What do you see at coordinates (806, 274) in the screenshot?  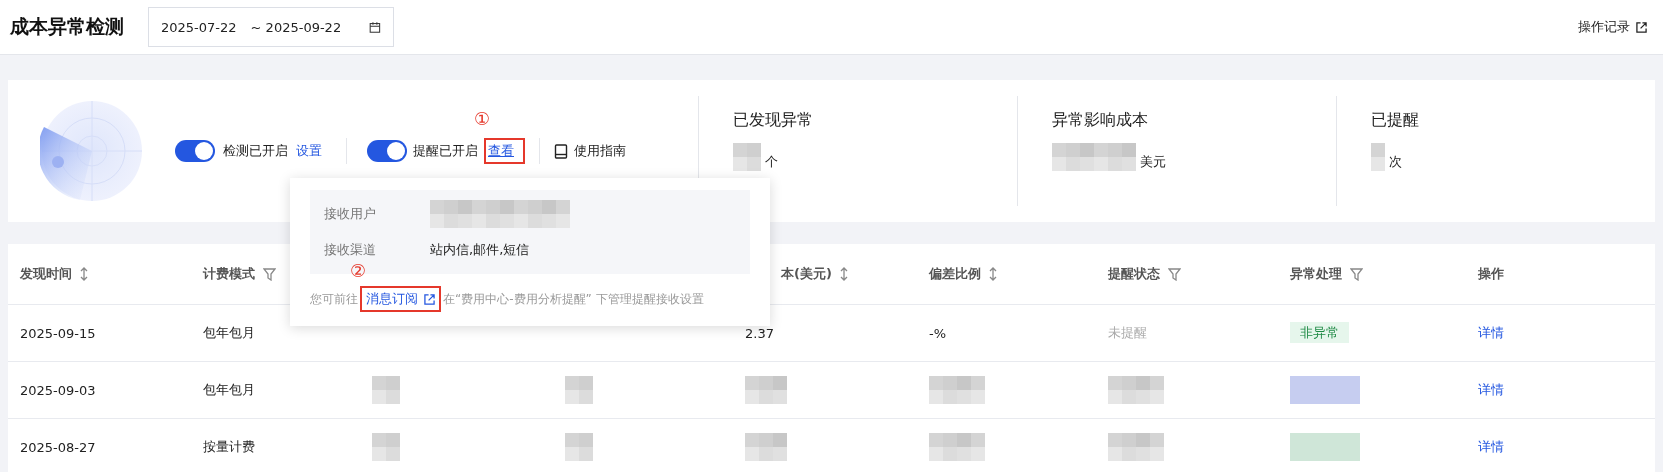 I see `column-header: 本(美元)` at bounding box center [806, 274].